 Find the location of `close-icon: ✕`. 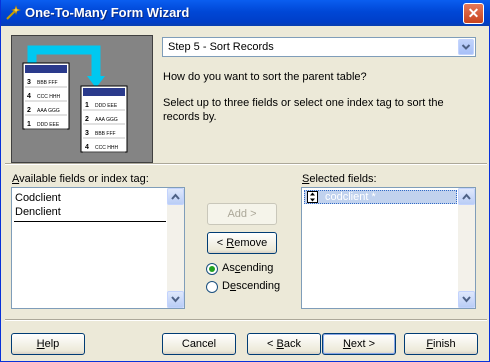

close-icon: ✕ is located at coordinates (473, 13).